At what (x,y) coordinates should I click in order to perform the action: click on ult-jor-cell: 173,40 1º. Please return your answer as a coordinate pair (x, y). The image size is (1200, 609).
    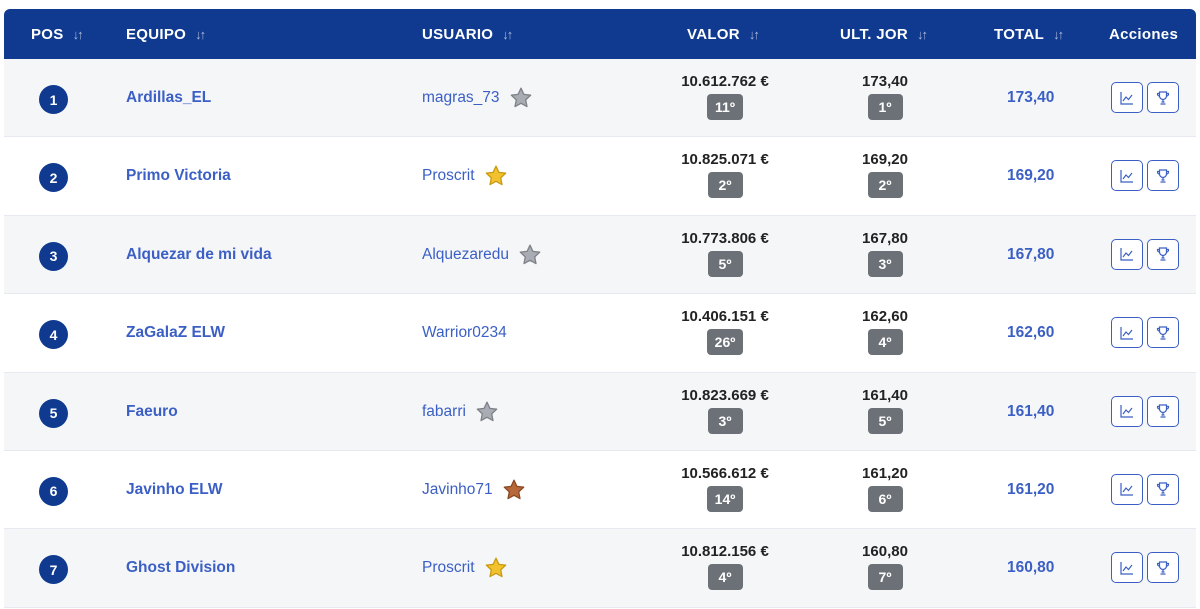
    Looking at the image, I should click on (885, 96).